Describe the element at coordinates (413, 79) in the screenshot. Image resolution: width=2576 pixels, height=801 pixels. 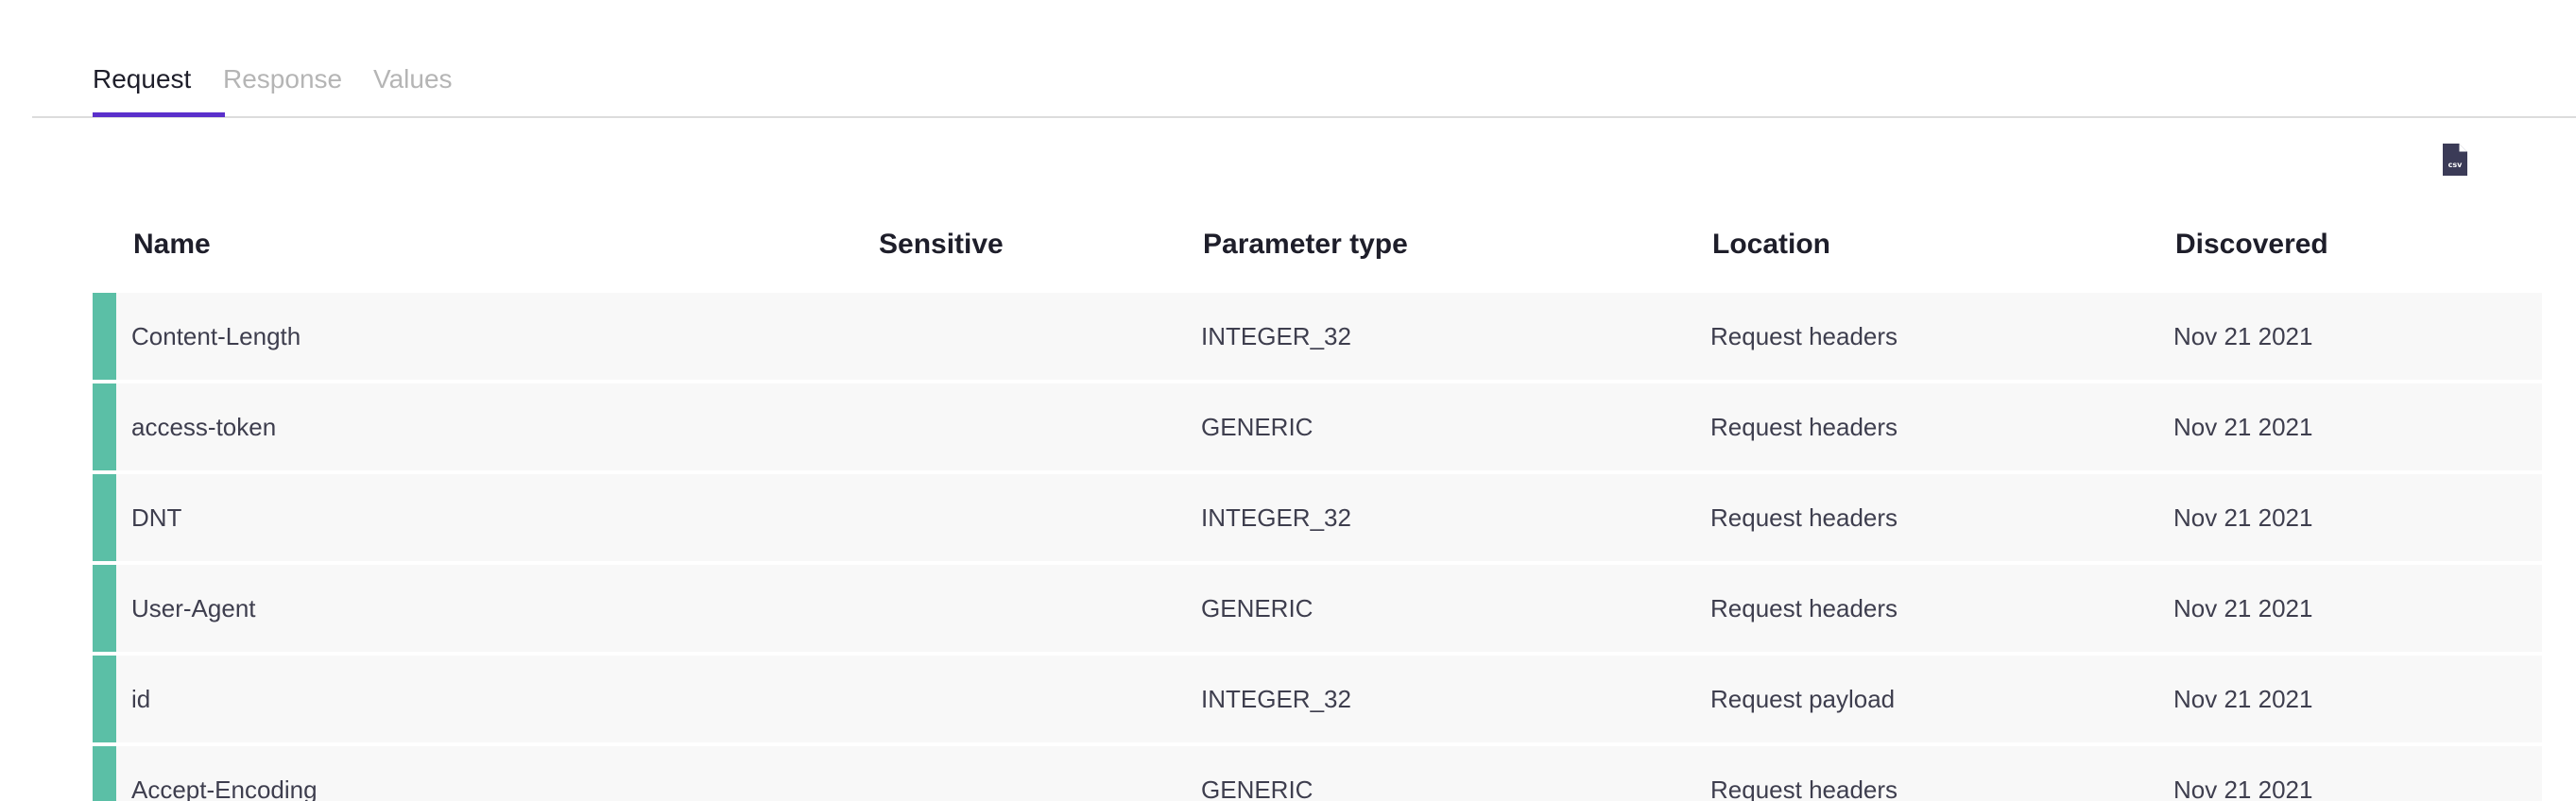
I see `tab-values: Values` at that location.